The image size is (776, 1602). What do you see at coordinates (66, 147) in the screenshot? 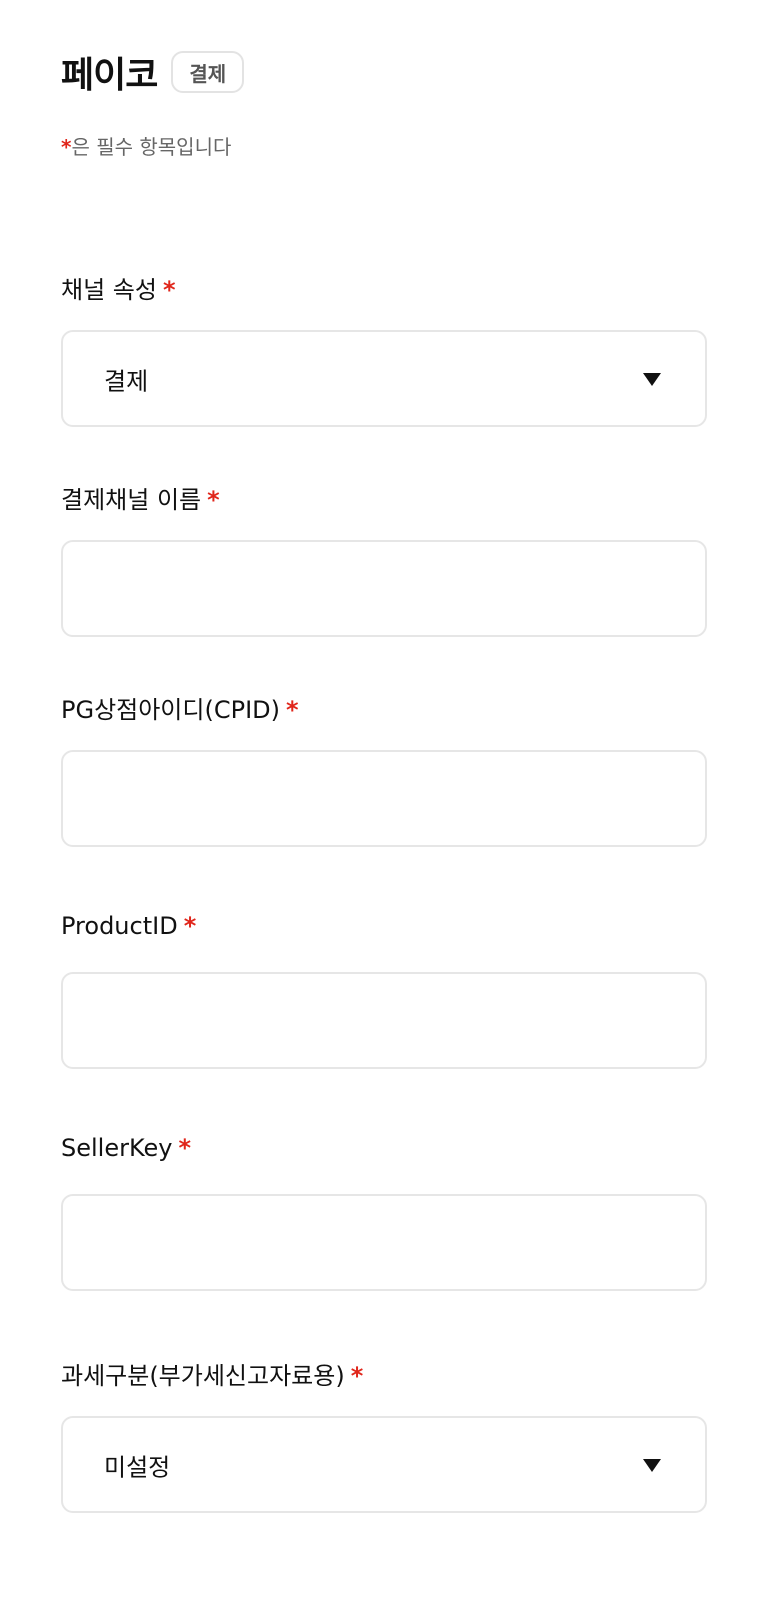
I see `required-note-star: *` at bounding box center [66, 147].